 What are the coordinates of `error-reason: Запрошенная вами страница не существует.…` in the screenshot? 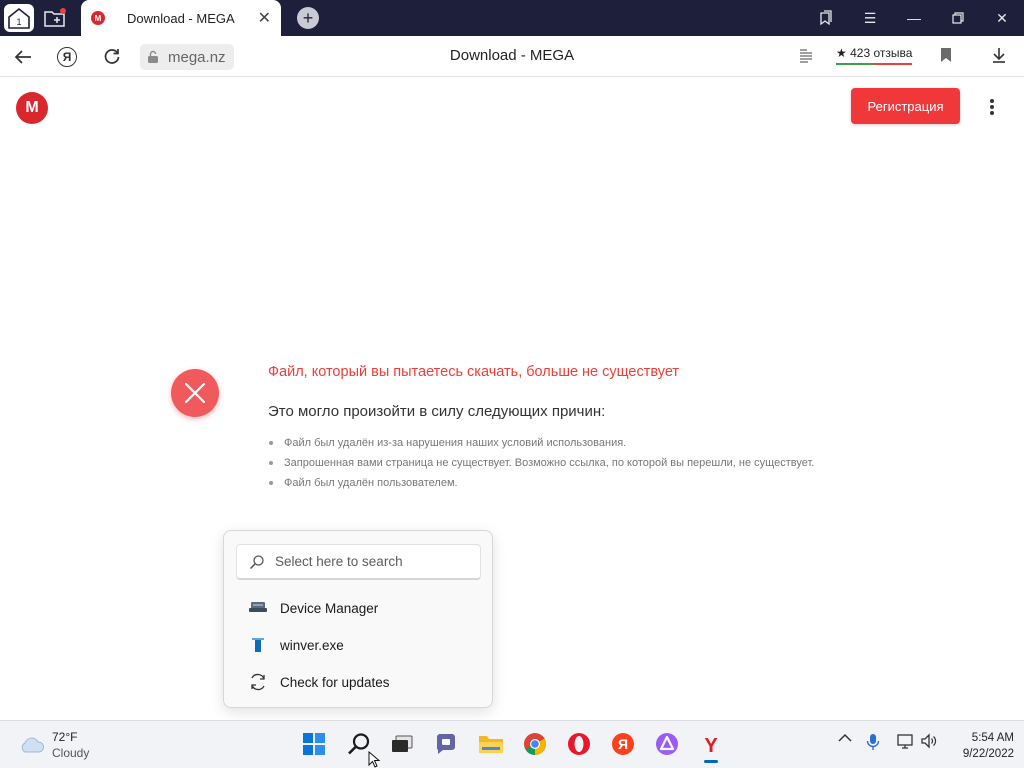 It's located at (541, 464).